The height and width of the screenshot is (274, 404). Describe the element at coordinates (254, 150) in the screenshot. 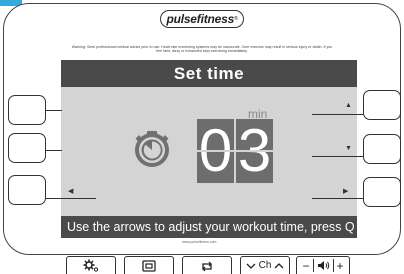

I see `time-digit-ones: 3` at that location.